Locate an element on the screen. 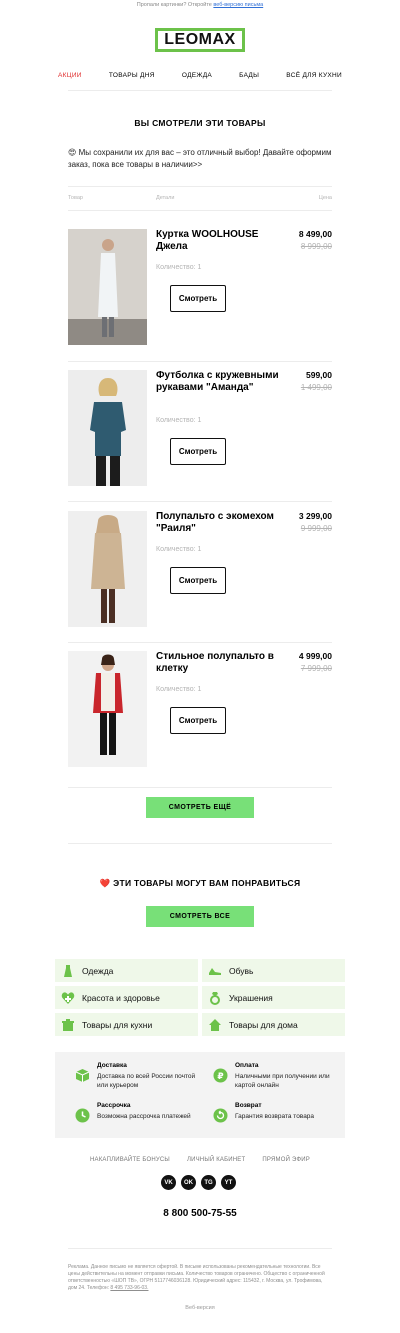  phone-number: 8 800 500-75-55 is located at coordinates (200, 1213).